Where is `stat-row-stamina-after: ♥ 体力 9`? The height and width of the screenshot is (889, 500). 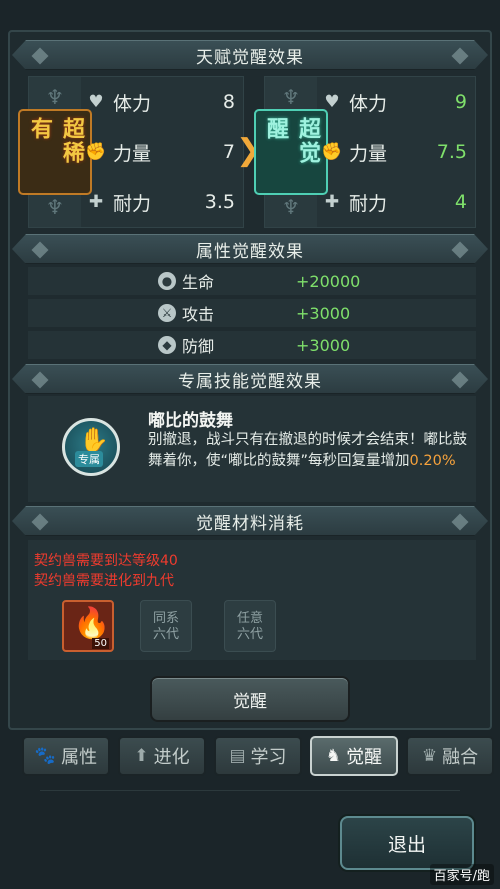 stat-row-stamina-after: ♥ 体力 9 is located at coordinates (394, 102).